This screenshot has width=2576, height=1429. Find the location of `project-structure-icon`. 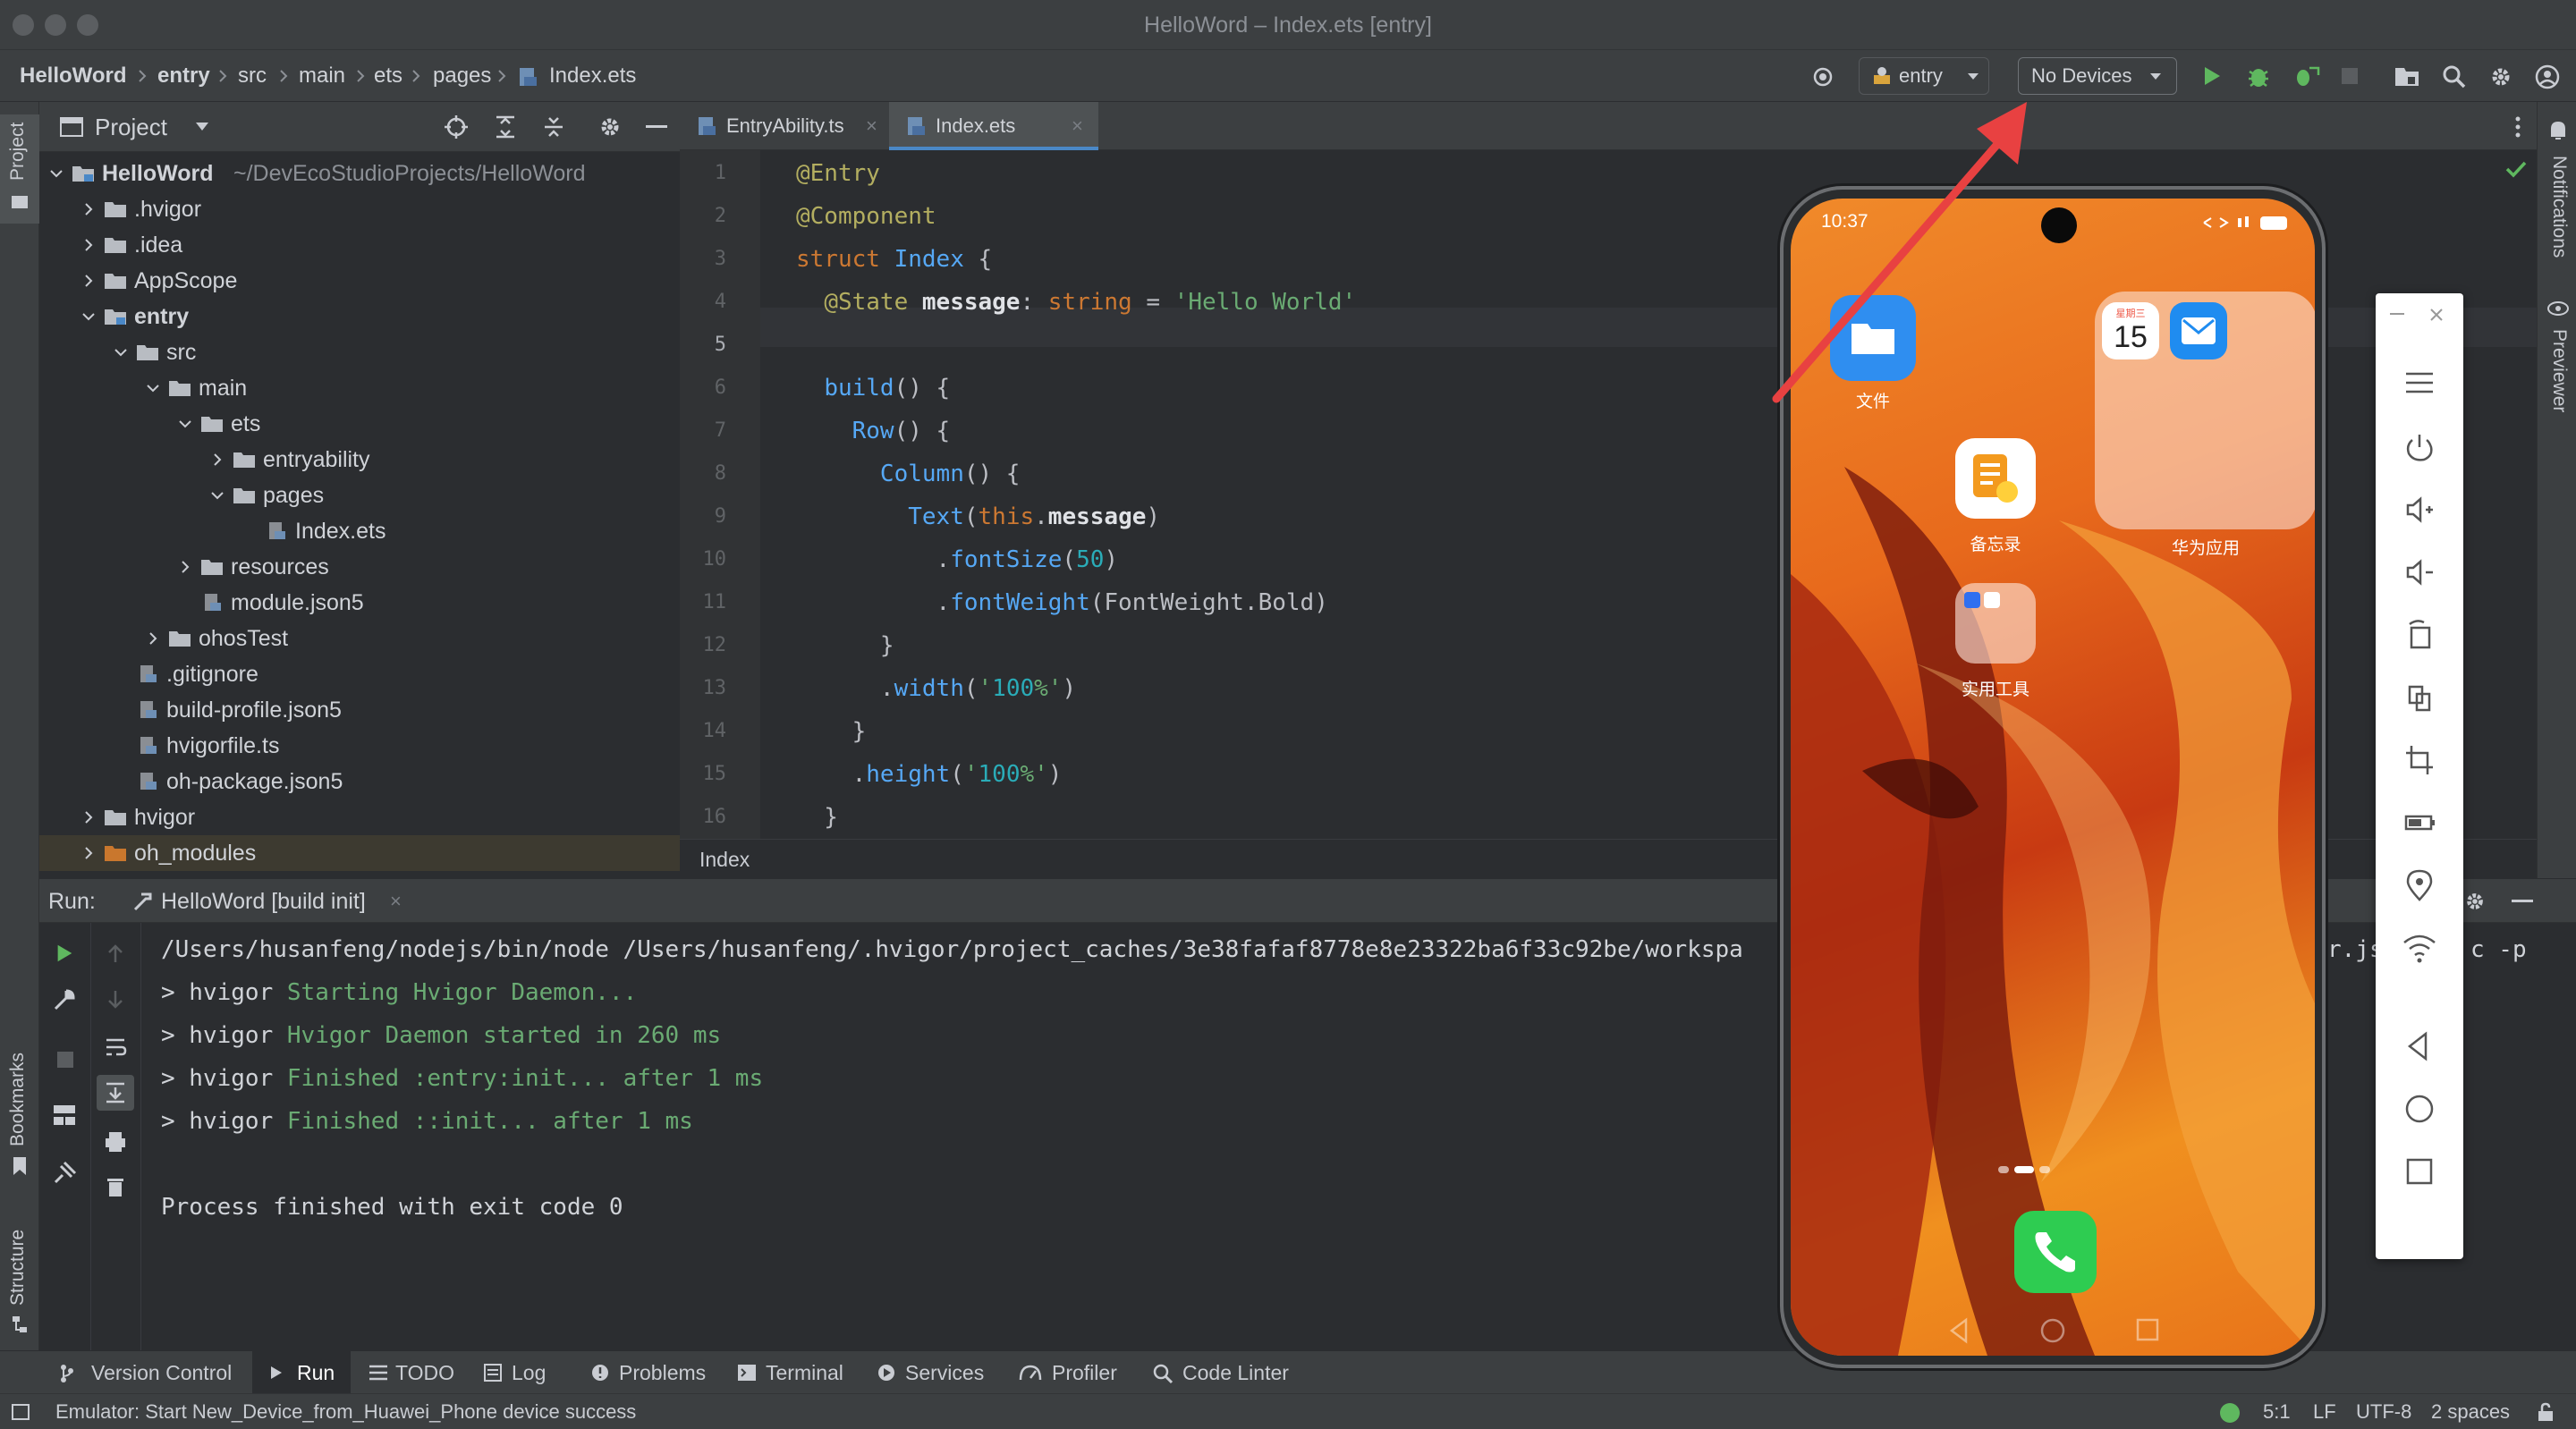

project-structure-icon is located at coordinates (2407, 76).